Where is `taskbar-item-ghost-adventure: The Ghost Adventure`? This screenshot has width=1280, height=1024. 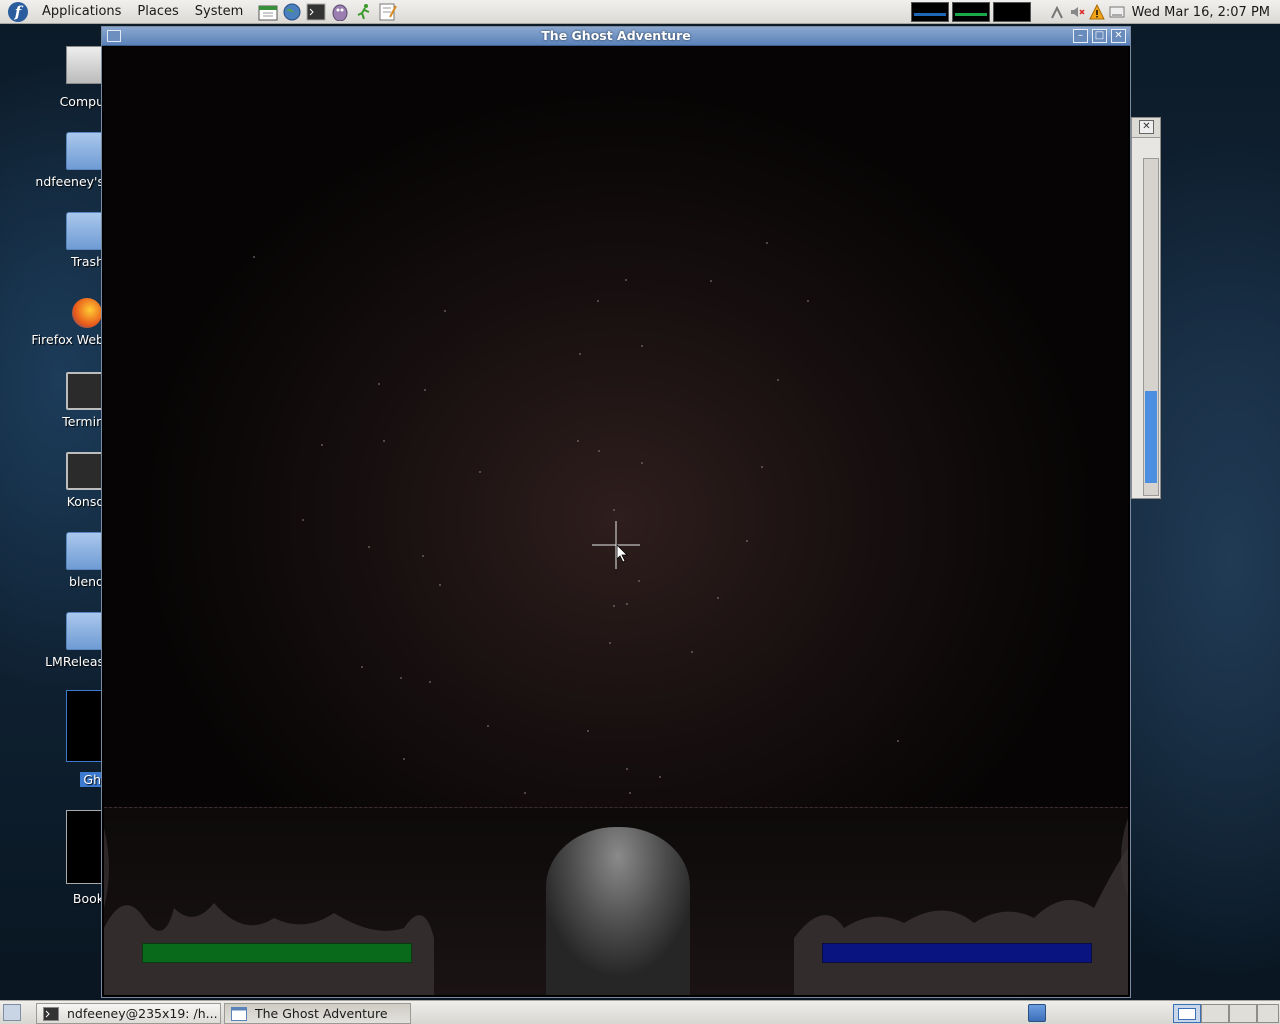
taskbar-item-ghost-adventure: The Ghost Adventure is located at coordinates (317, 1013).